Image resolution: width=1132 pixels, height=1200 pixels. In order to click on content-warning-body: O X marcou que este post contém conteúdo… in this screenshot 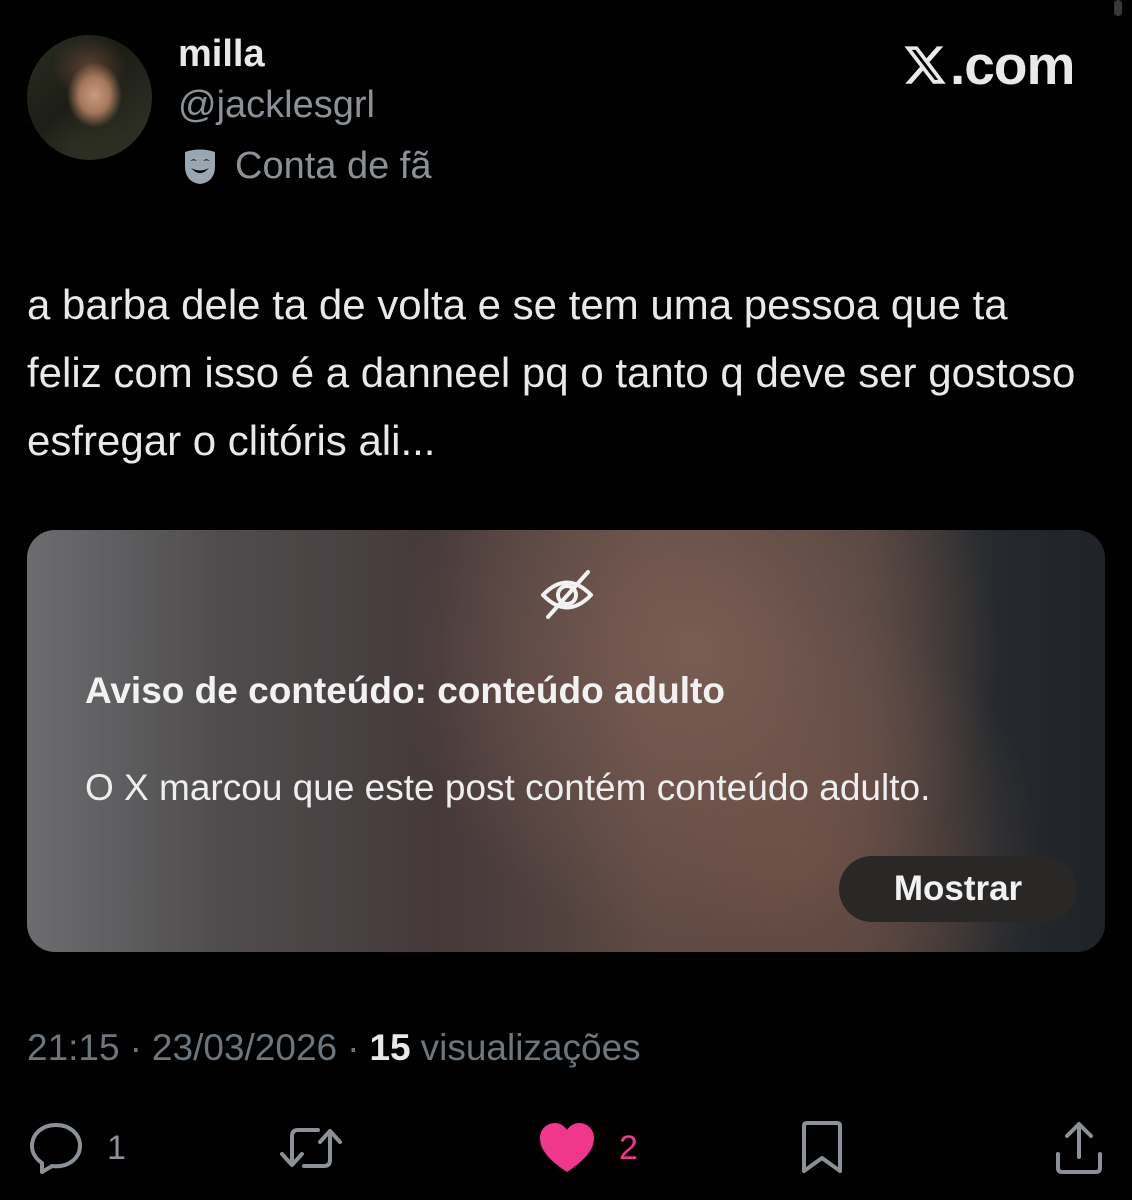, I will do `click(508, 787)`.